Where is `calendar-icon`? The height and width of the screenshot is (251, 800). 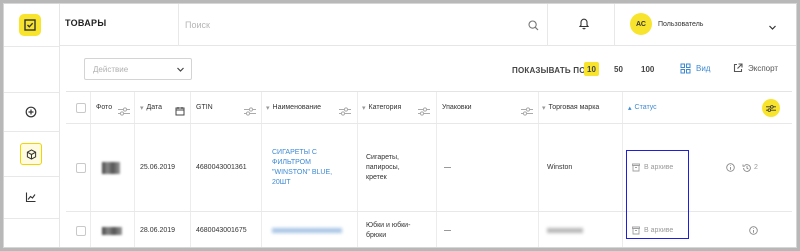 calendar-icon is located at coordinates (180, 112).